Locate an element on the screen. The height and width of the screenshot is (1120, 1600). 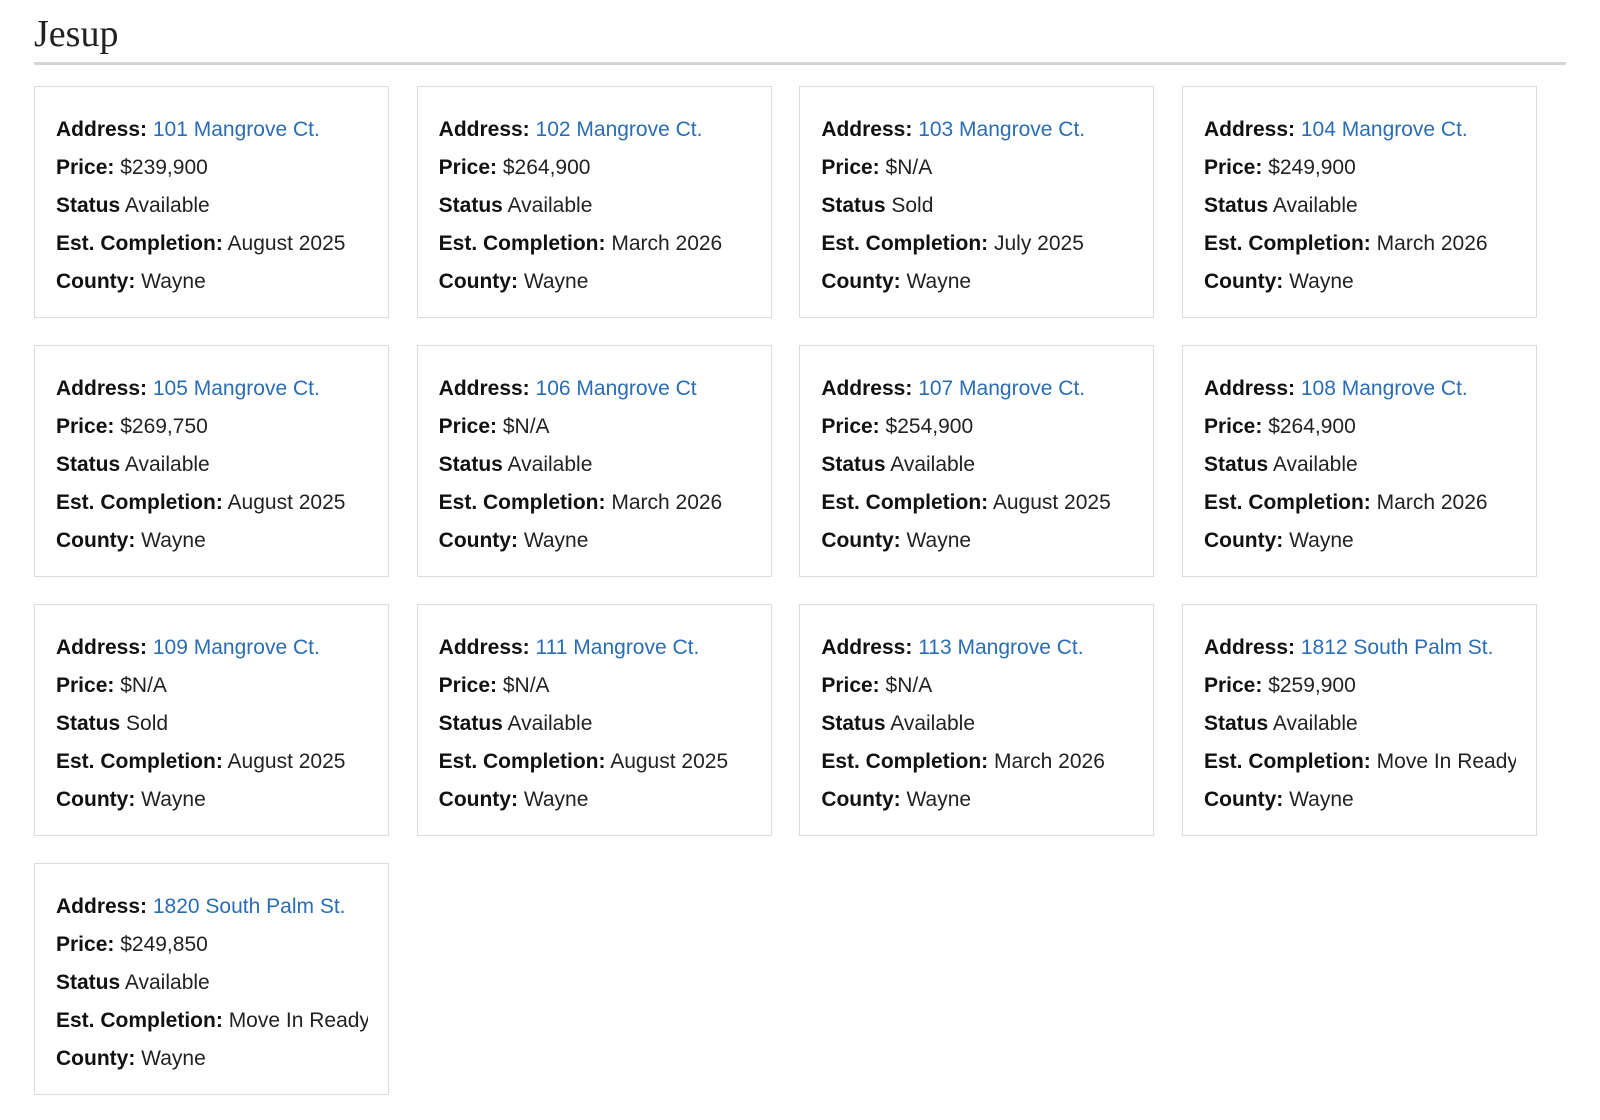
completion-row: Est. Completion: Move In Ready is located at coordinates (212, 1021).